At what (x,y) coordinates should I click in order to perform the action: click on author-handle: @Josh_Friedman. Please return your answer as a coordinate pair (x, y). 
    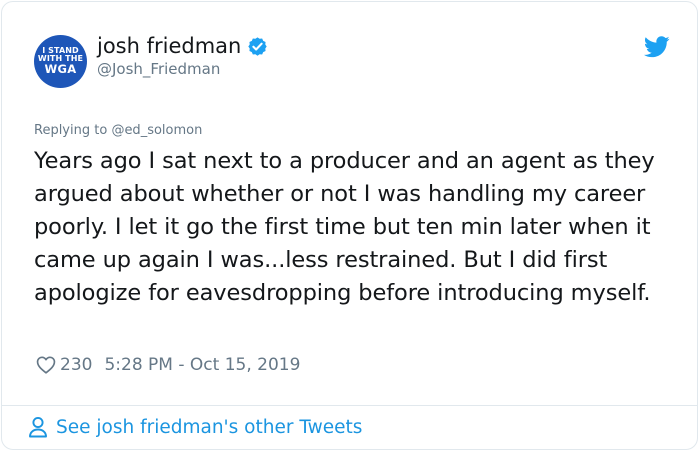
    Looking at the image, I should click on (158, 69).